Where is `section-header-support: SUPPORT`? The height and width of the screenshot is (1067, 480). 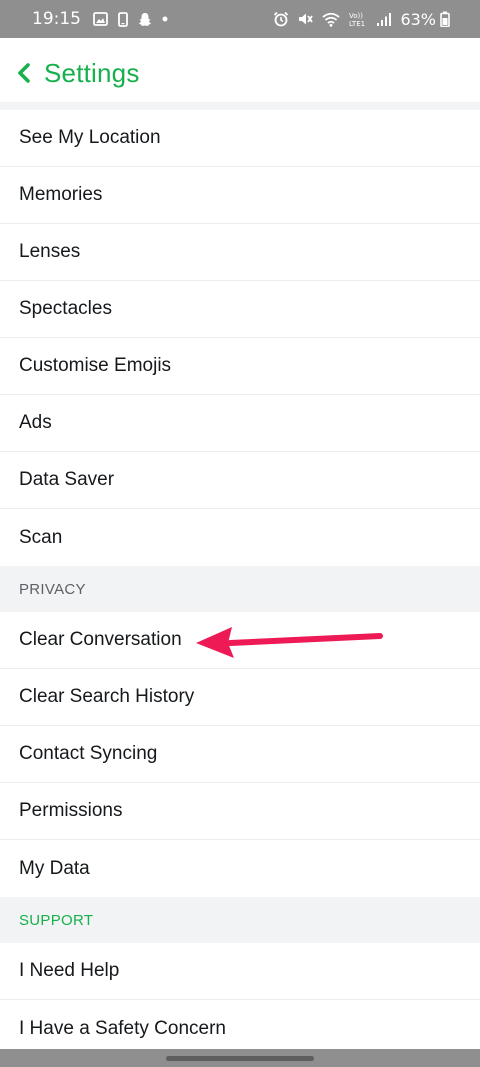
section-header-support: SUPPORT is located at coordinates (240, 920).